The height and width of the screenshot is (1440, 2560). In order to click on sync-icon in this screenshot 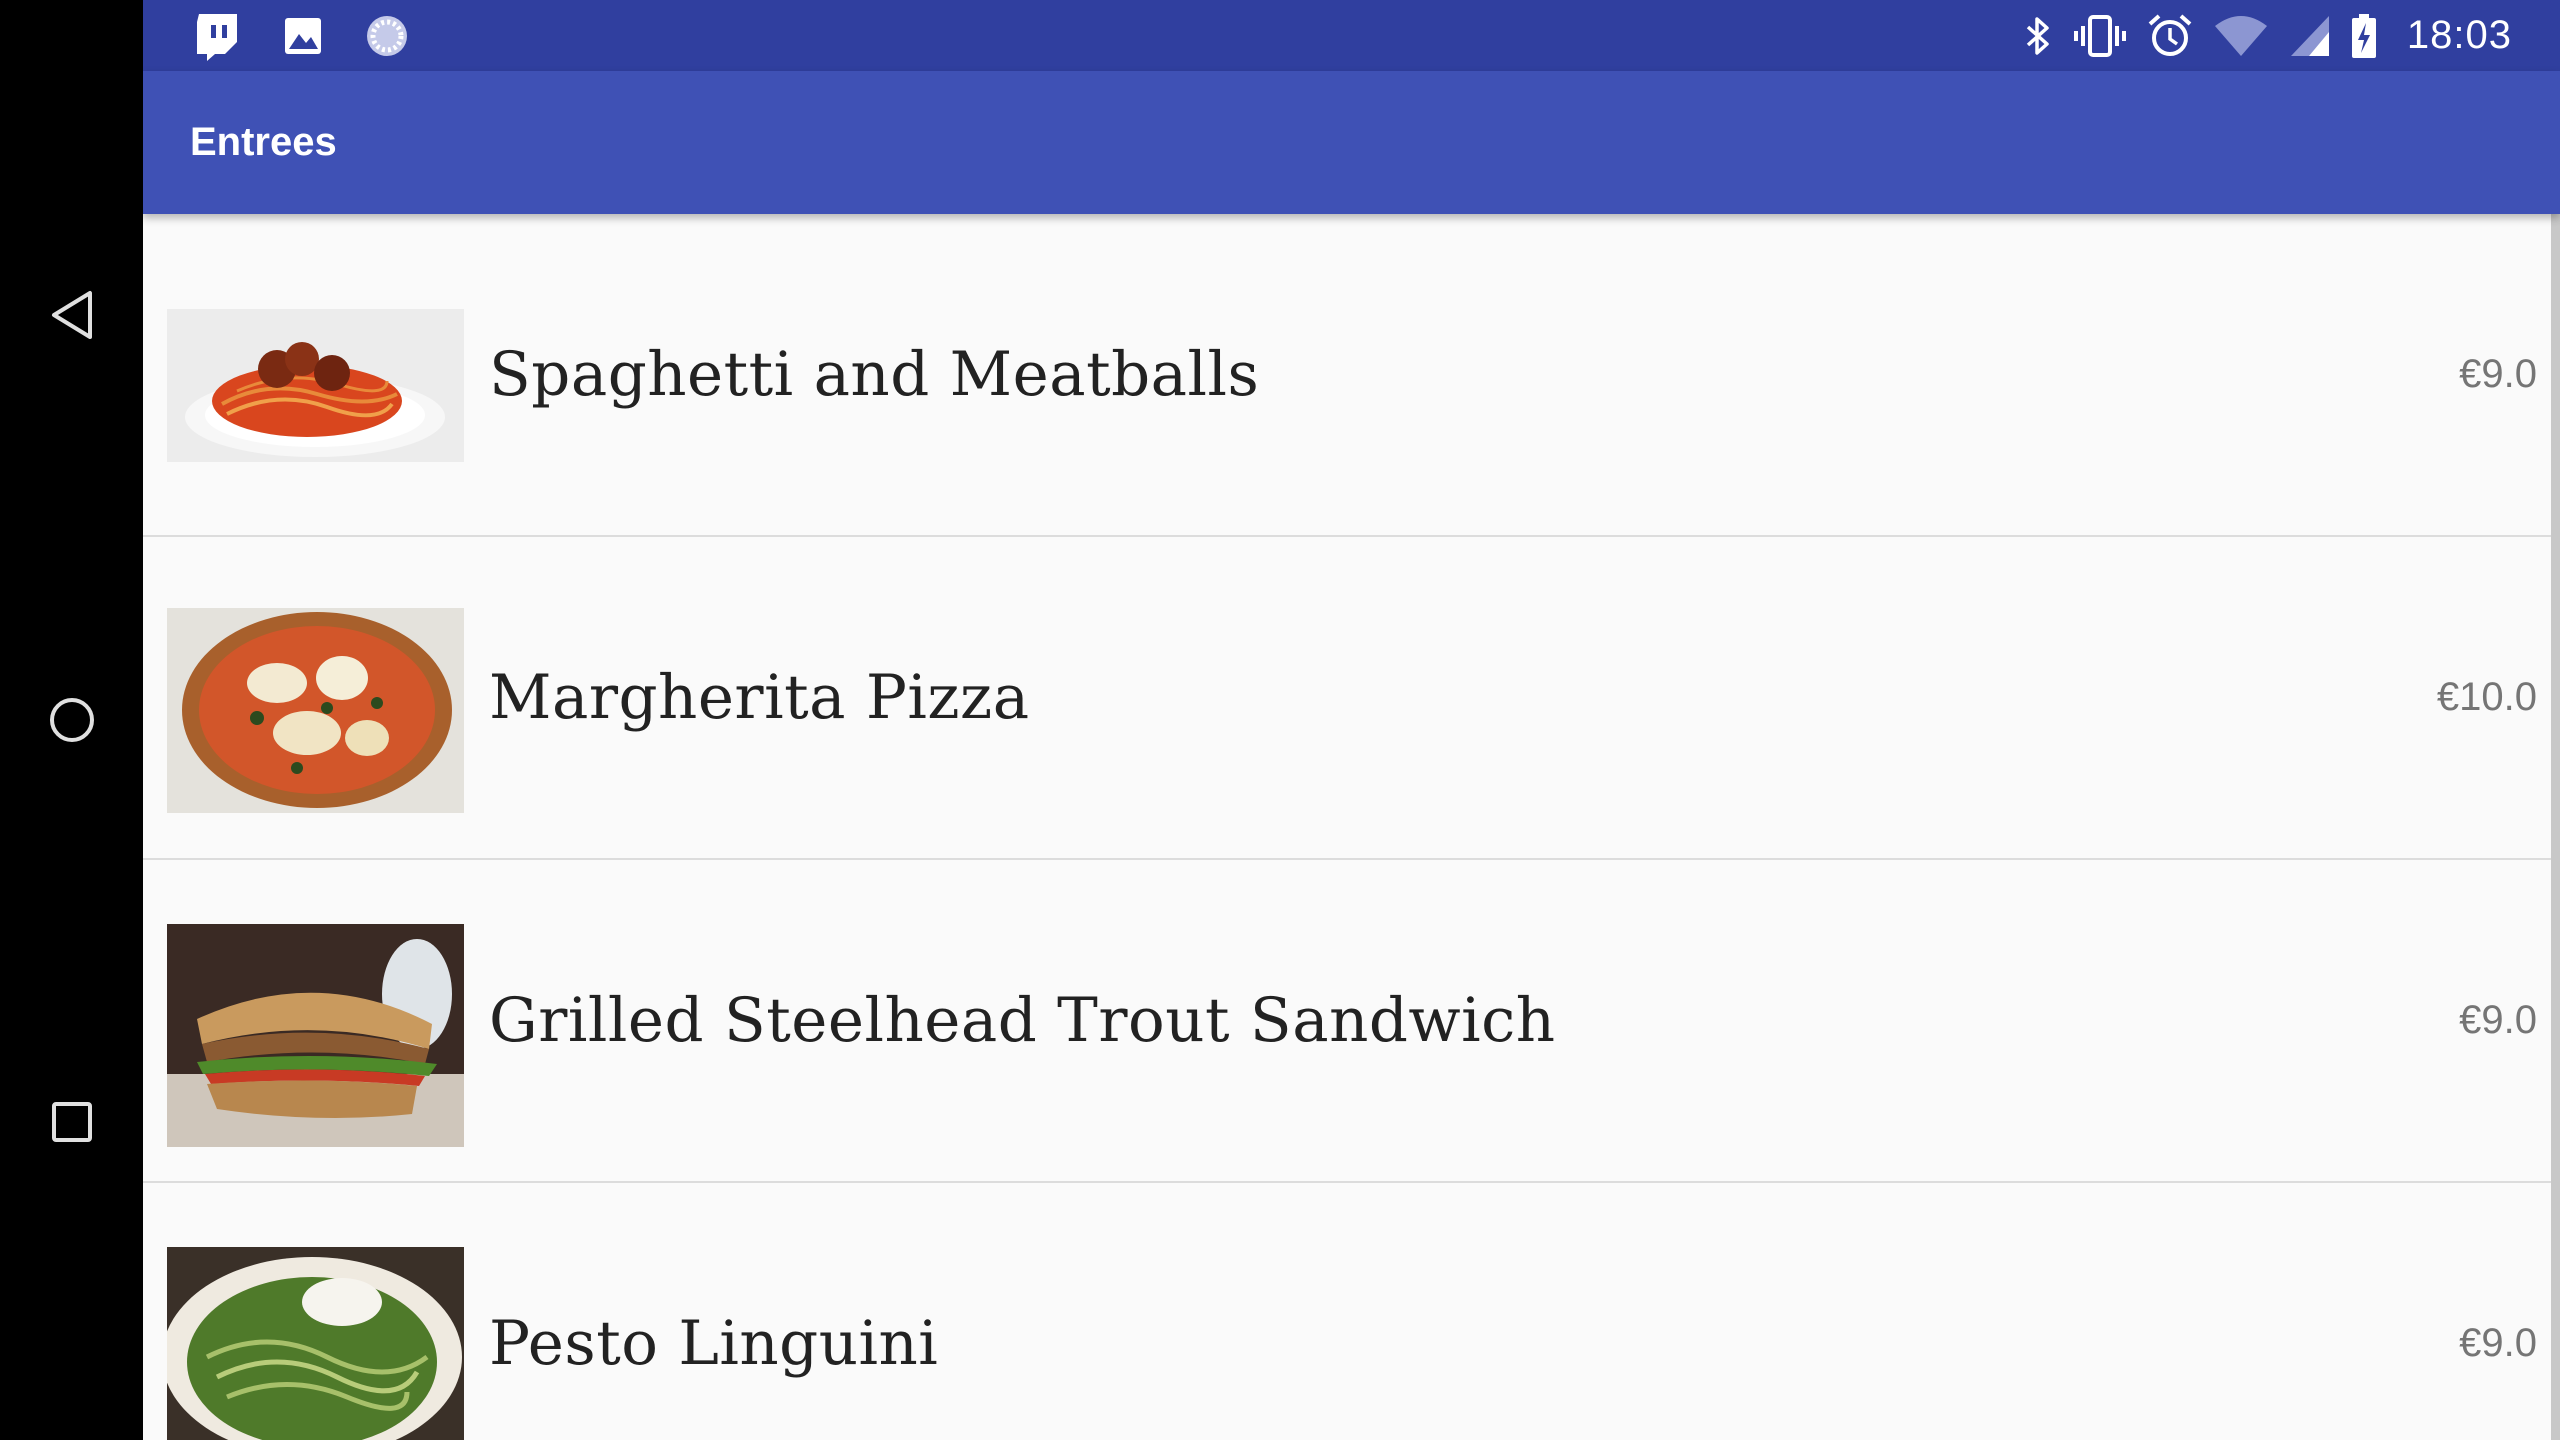, I will do `click(387, 35)`.